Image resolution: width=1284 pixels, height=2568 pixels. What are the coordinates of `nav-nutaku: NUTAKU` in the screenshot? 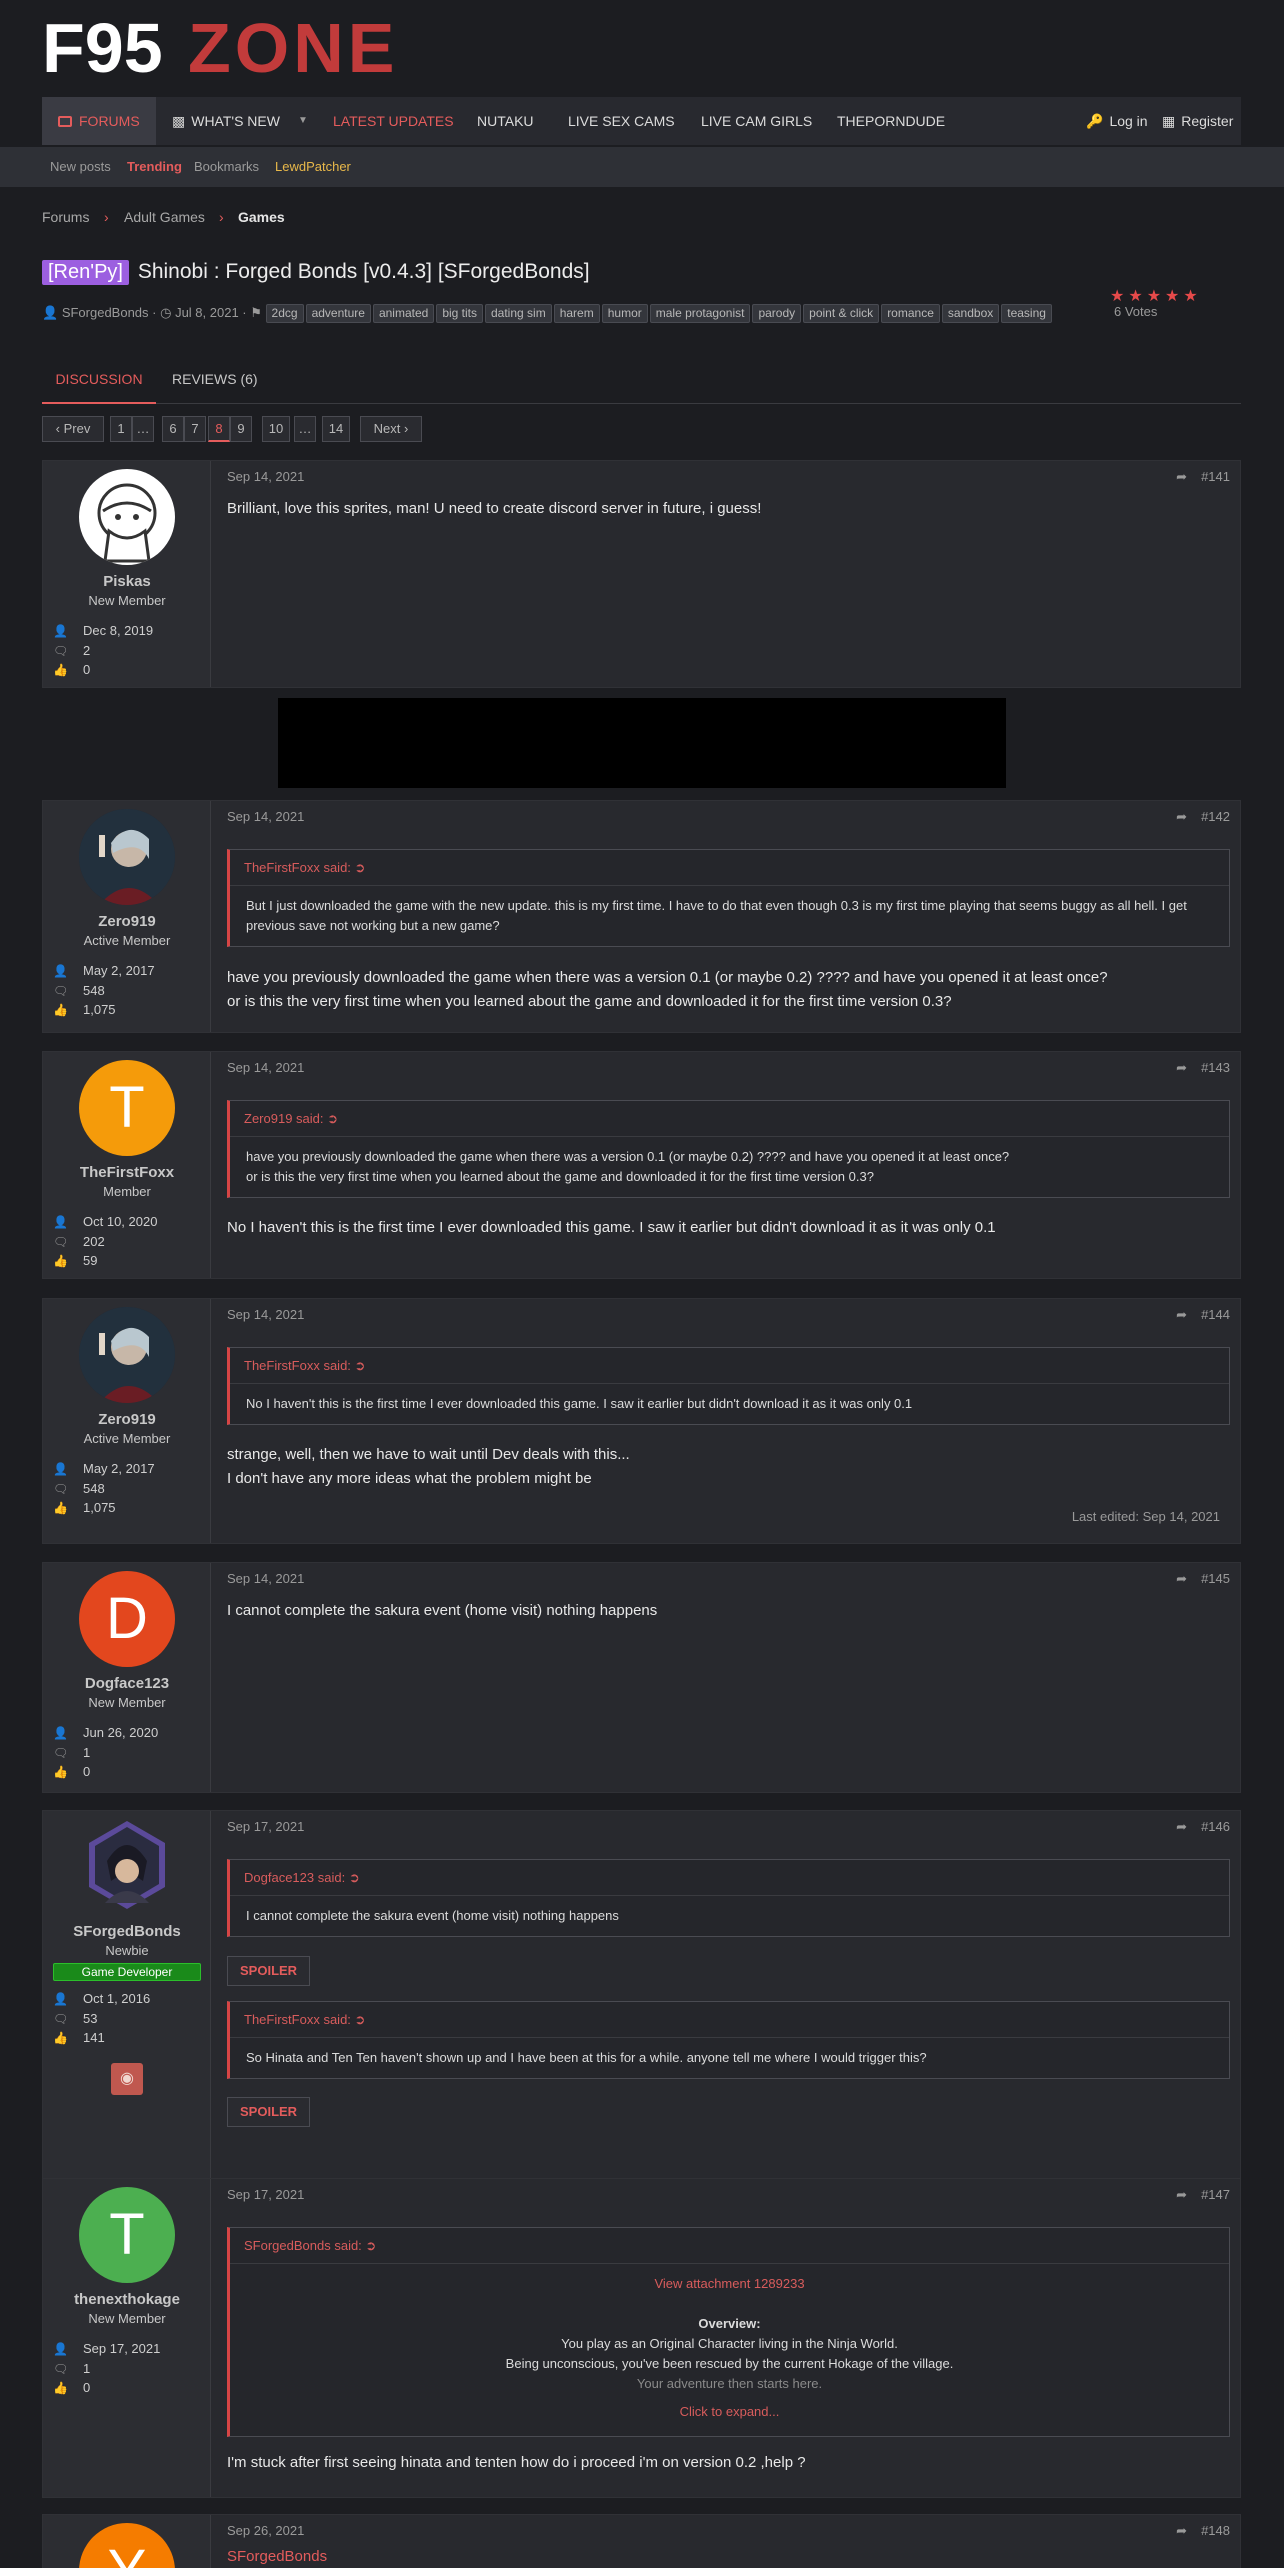 It's located at (505, 121).